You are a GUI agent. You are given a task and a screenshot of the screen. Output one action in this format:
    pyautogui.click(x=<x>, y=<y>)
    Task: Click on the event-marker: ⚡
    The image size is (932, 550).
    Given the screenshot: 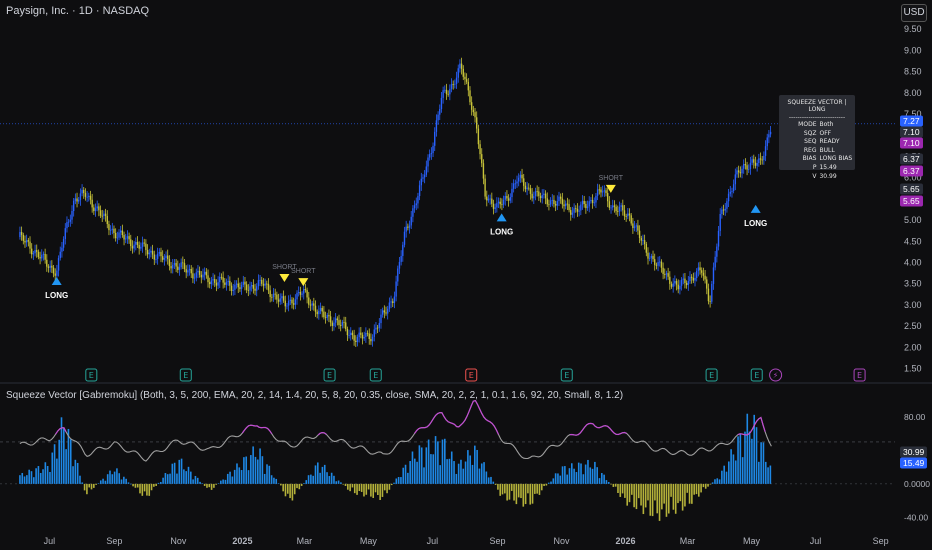 What is the action you would take?
    pyautogui.click(x=776, y=375)
    